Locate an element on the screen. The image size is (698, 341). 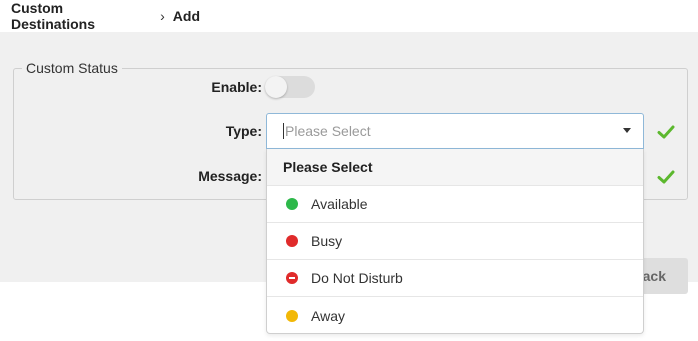
option-label: Available is located at coordinates (339, 204).